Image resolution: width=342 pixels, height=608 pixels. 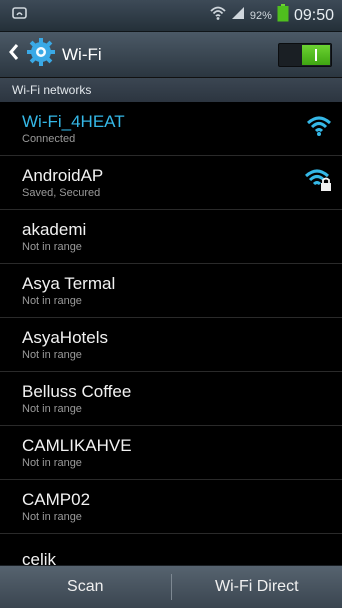 What do you see at coordinates (318, 182) in the screenshot?
I see `wifi-locked-icon` at bounding box center [318, 182].